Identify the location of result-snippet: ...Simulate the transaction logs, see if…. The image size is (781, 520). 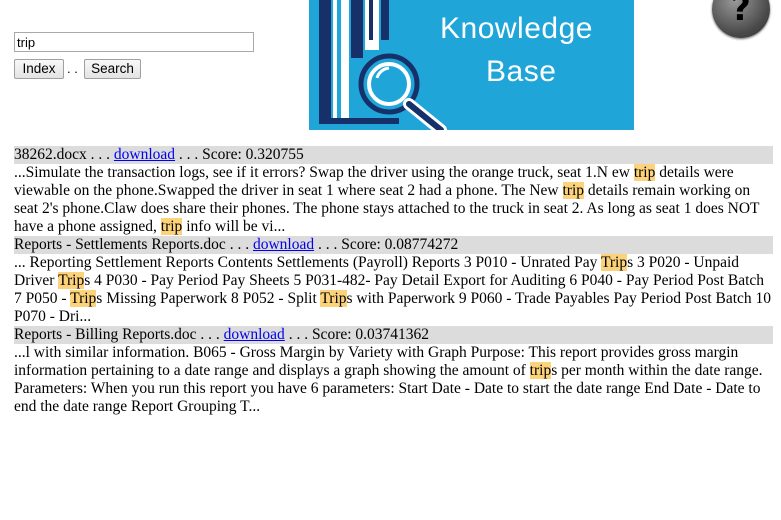
(393, 200).